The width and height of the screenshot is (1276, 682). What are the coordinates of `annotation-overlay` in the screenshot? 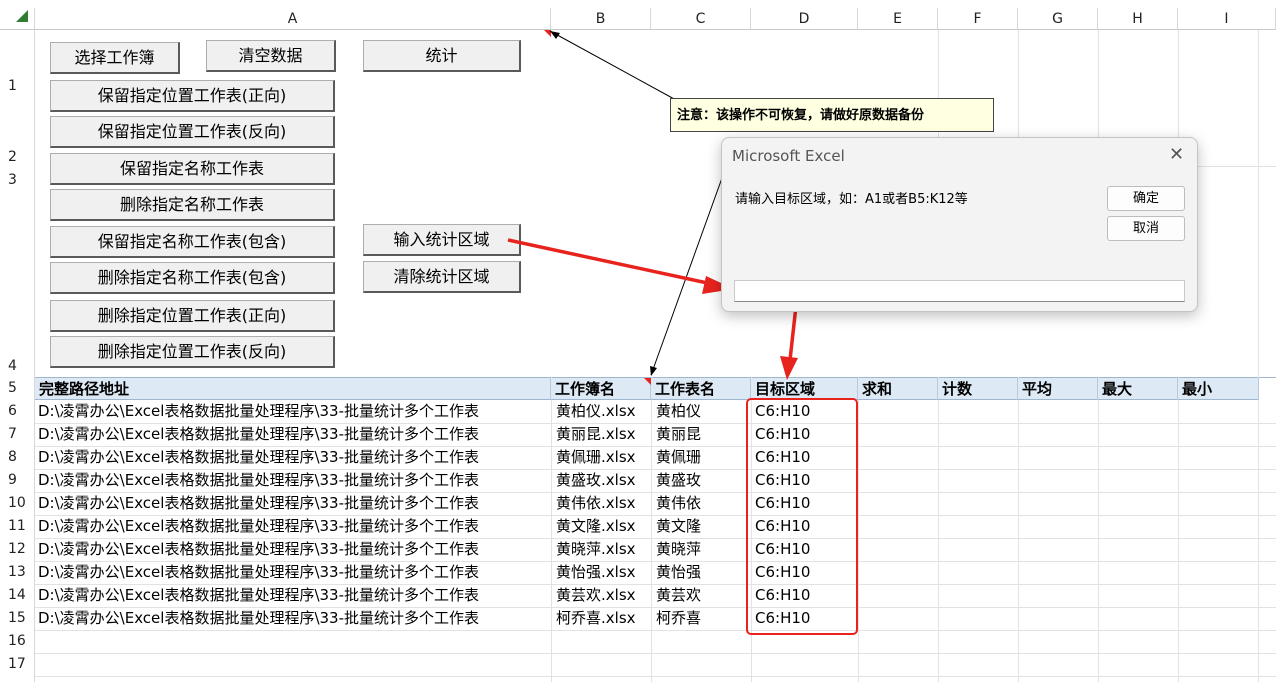 It's located at (653, 205).